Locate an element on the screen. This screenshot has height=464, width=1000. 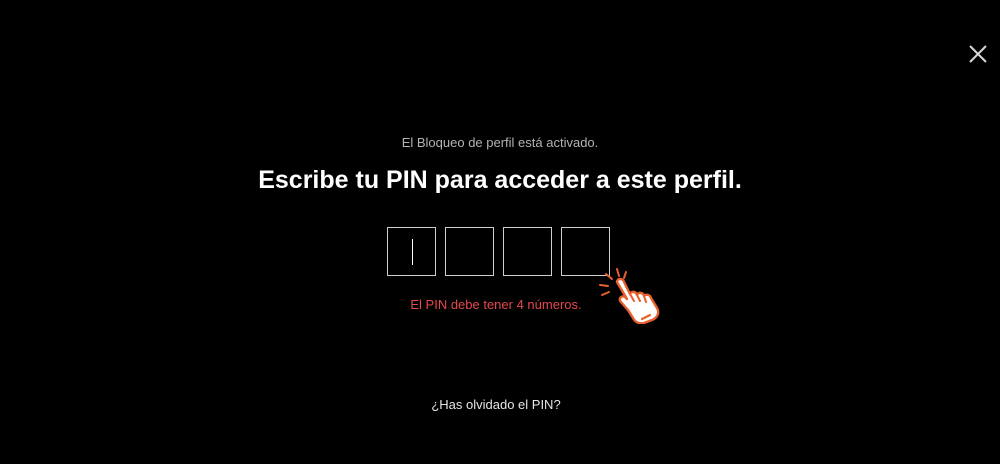
pin-input-group is located at coordinates (498, 251).